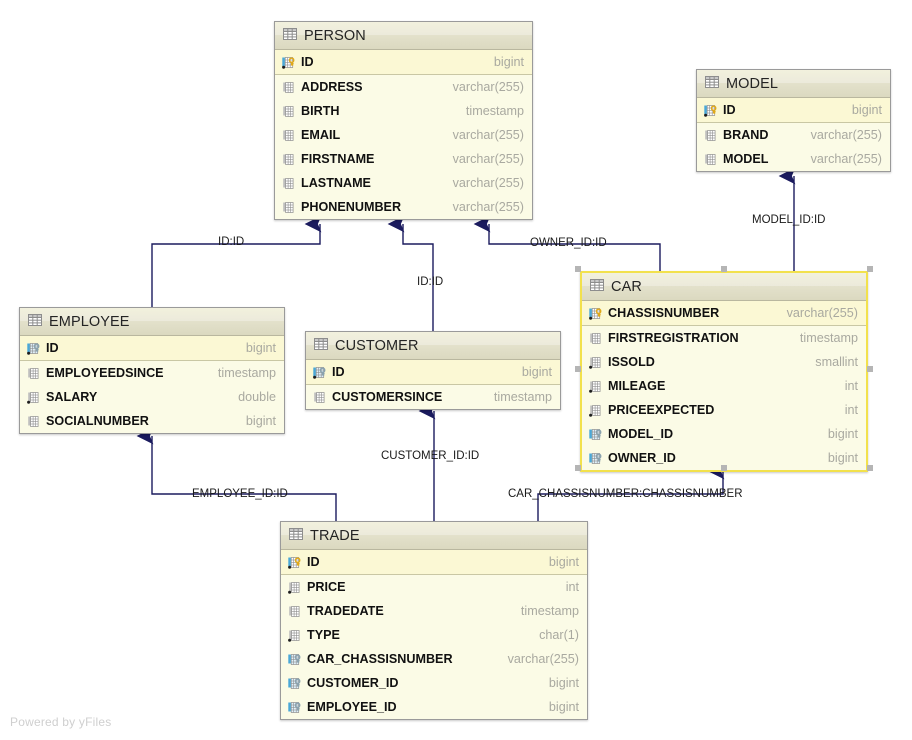  I want to click on table-row: MILEAGE int, so click(724, 386).